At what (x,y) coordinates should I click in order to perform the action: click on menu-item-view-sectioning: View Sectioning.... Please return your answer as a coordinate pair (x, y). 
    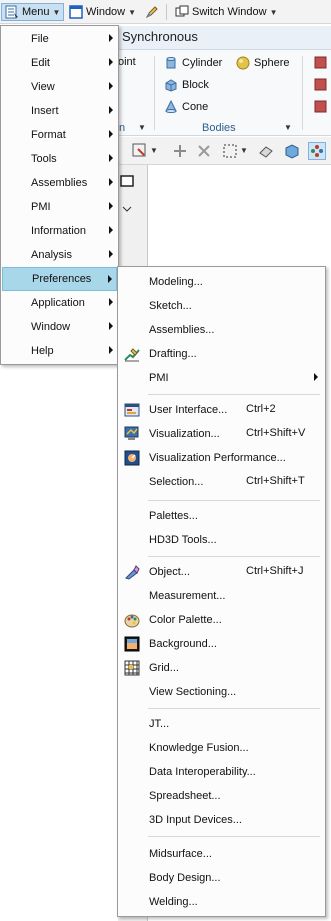
    Looking at the image, I should click on (221, 692).